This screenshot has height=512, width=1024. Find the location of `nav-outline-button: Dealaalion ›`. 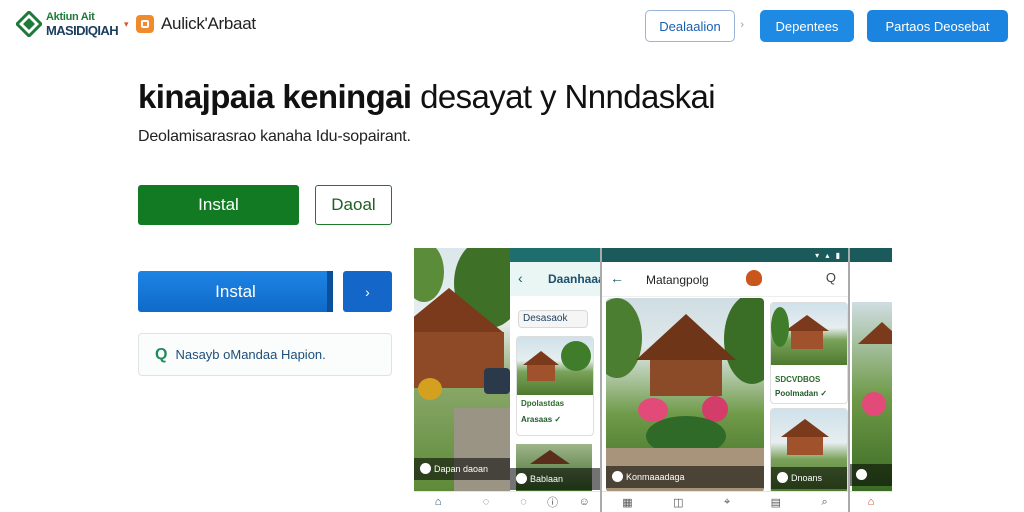

nav-outline-button: Dealaalion › is located at coordinates (694, 26).